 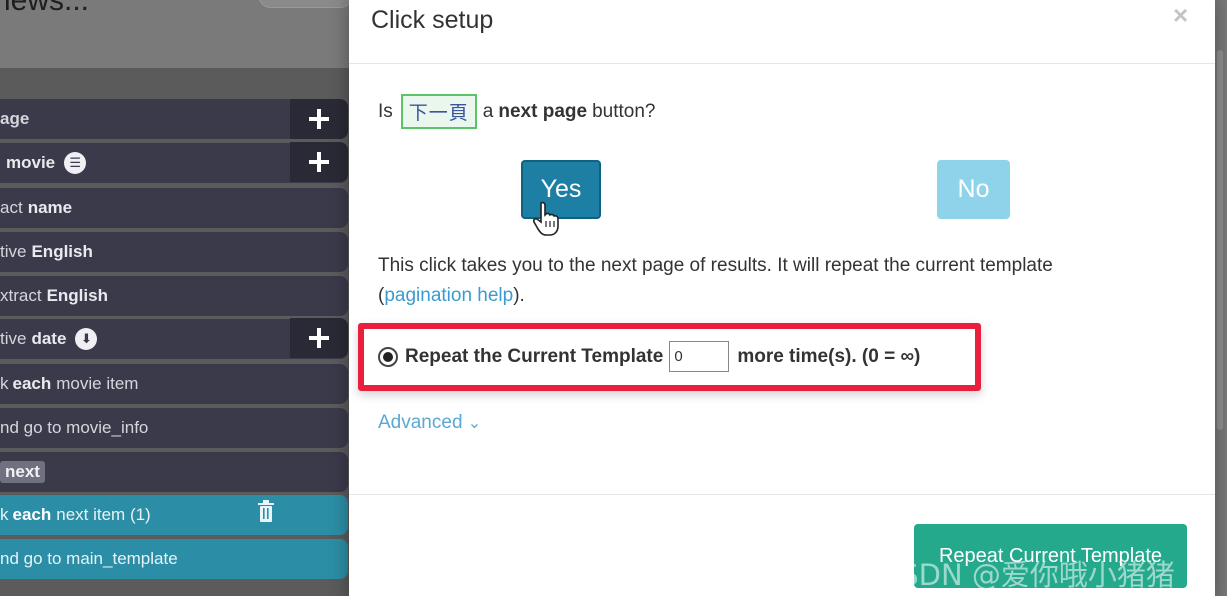 I want to click on trash-icon, so click(x=266, y=511).